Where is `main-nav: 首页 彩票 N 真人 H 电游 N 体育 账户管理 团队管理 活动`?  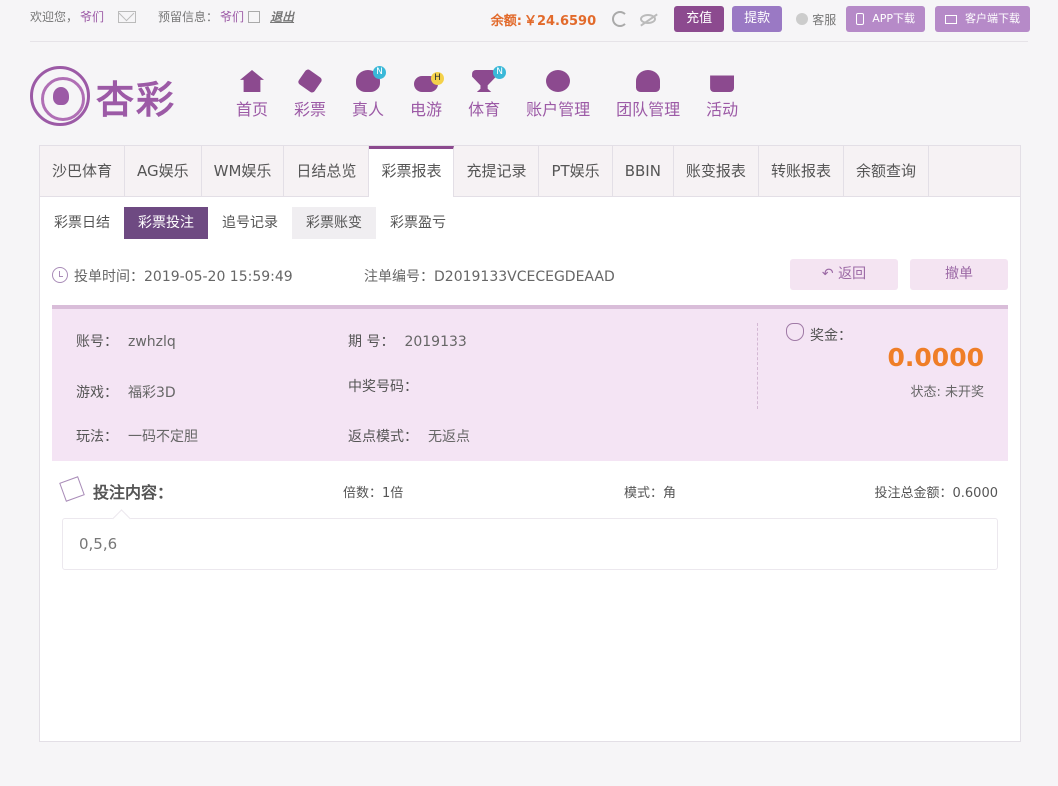
main-nav: 首页 彩票 N 真人 H 电游 N 体育 账户管理 团队管理 活动 is located at coordinates (500, 93).